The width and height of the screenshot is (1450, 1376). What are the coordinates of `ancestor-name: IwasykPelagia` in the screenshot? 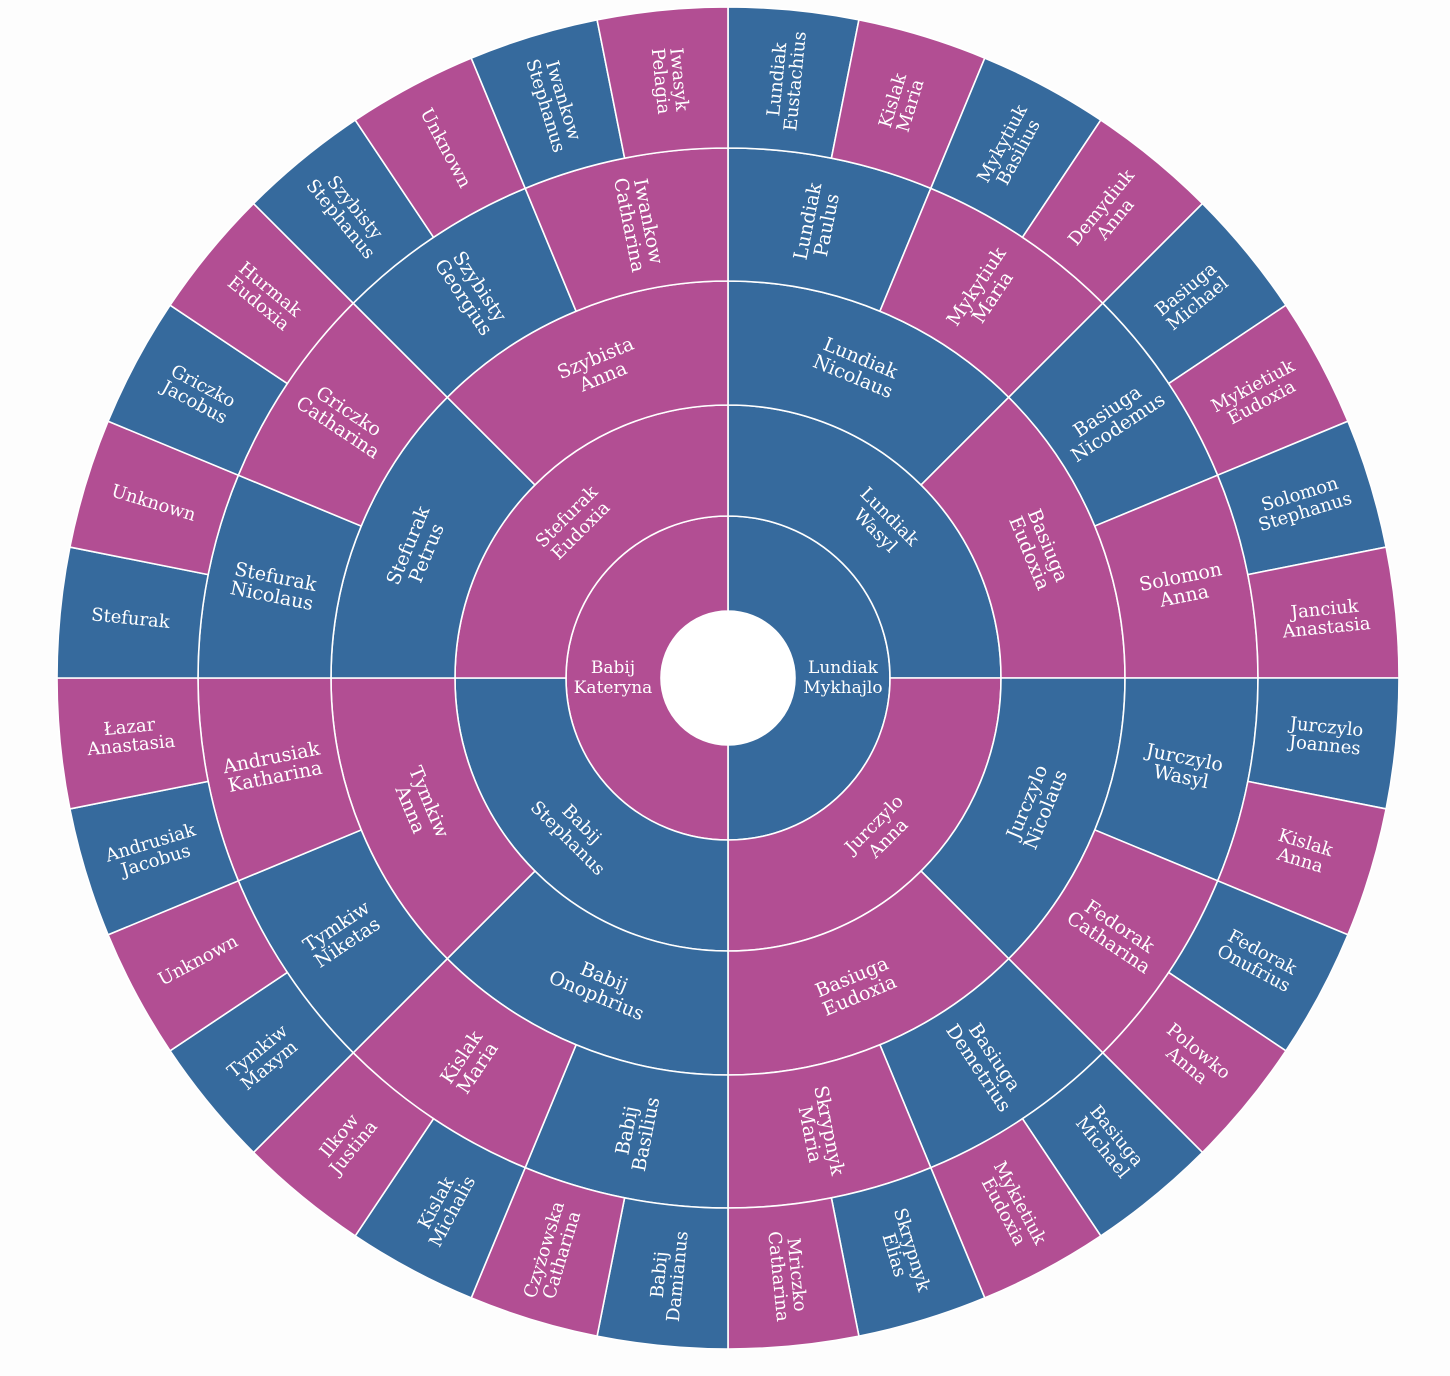 It's located at (670, 80).